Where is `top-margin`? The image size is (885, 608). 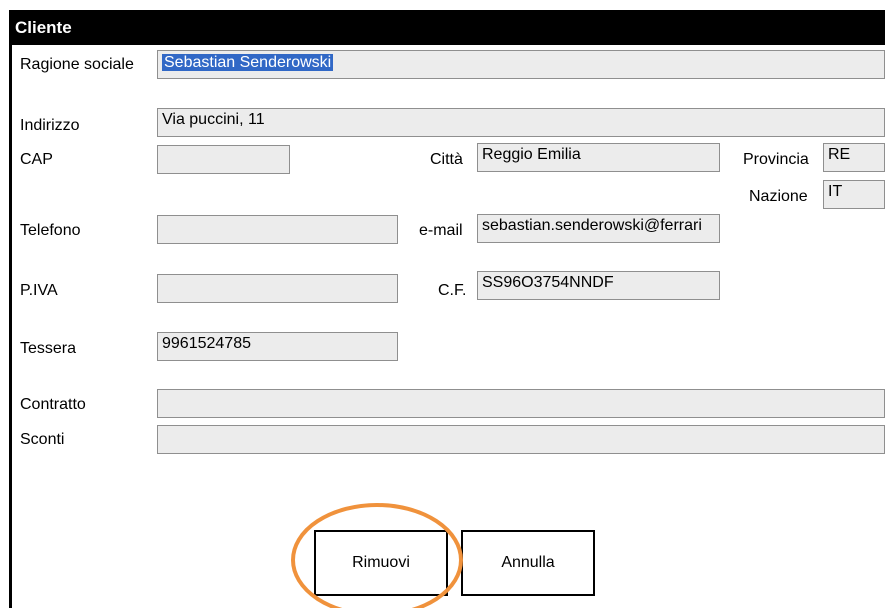 top-margin is located at coordinates (442, 5).